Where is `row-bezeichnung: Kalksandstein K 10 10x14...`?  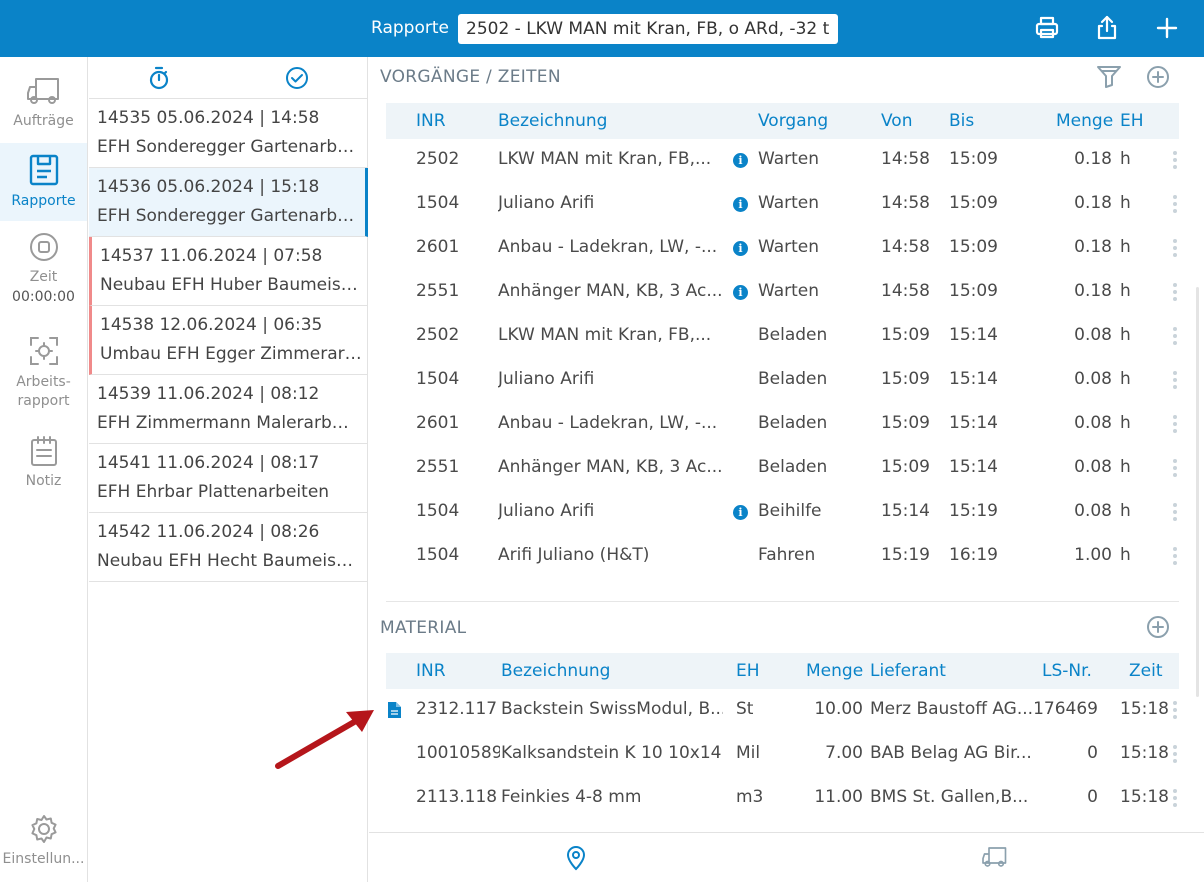
row-bezeichnung: Kalksandstein K 10 10x14... is located at coordinates (612, 753).